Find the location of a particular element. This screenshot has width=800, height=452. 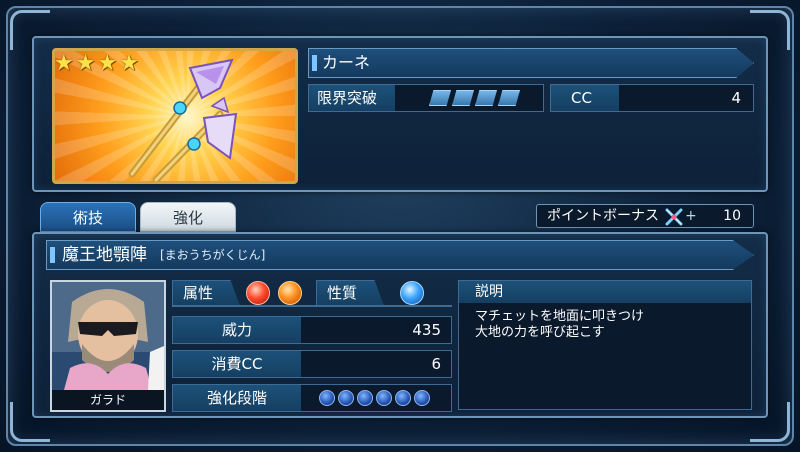

point-bonus-plus: + is located at coordinates (691, 216).